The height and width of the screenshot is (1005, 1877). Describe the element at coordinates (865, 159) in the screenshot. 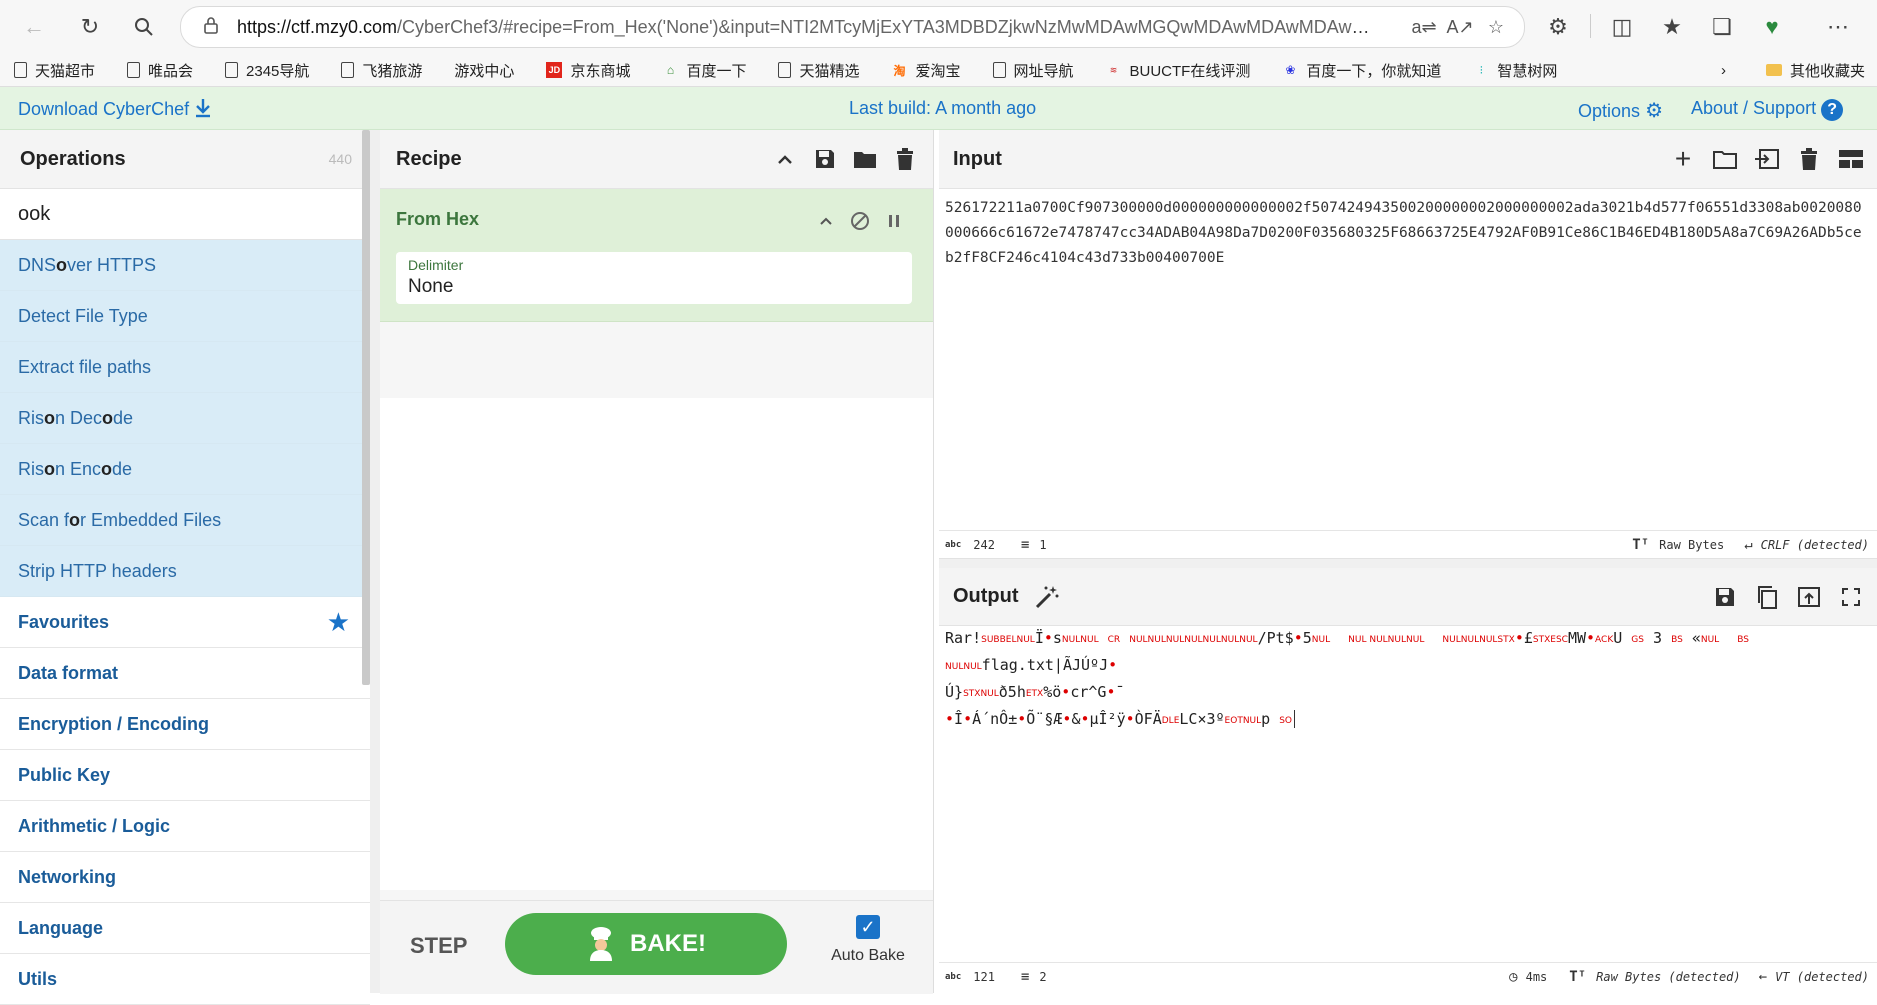

I see `folder-open-icon` at that location.